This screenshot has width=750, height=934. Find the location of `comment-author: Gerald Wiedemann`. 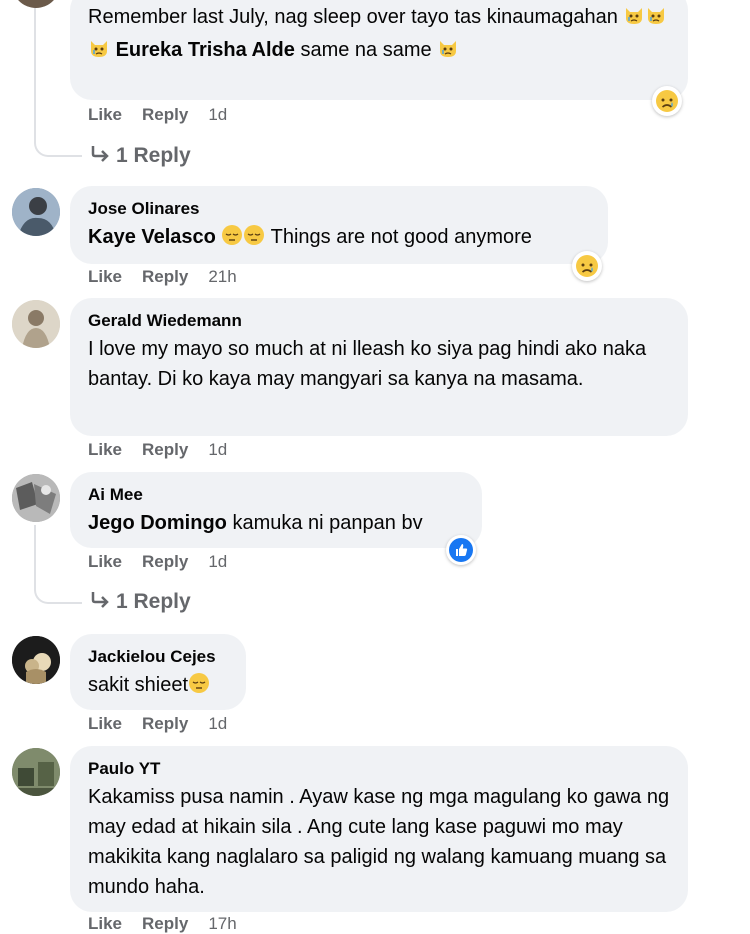

comment-author: Gerald Wiedemann is located at coordinates (379, 321).